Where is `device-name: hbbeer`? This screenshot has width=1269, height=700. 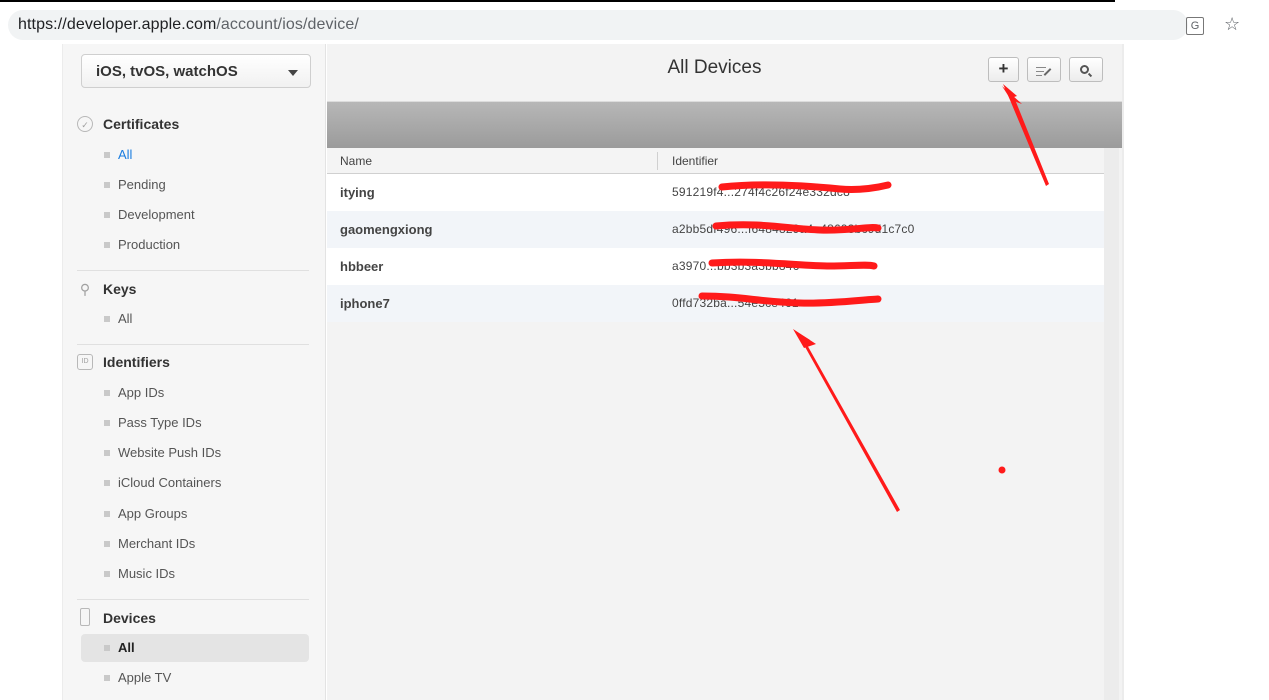 device-name: hbbeer is located at coordinates (362, 266).